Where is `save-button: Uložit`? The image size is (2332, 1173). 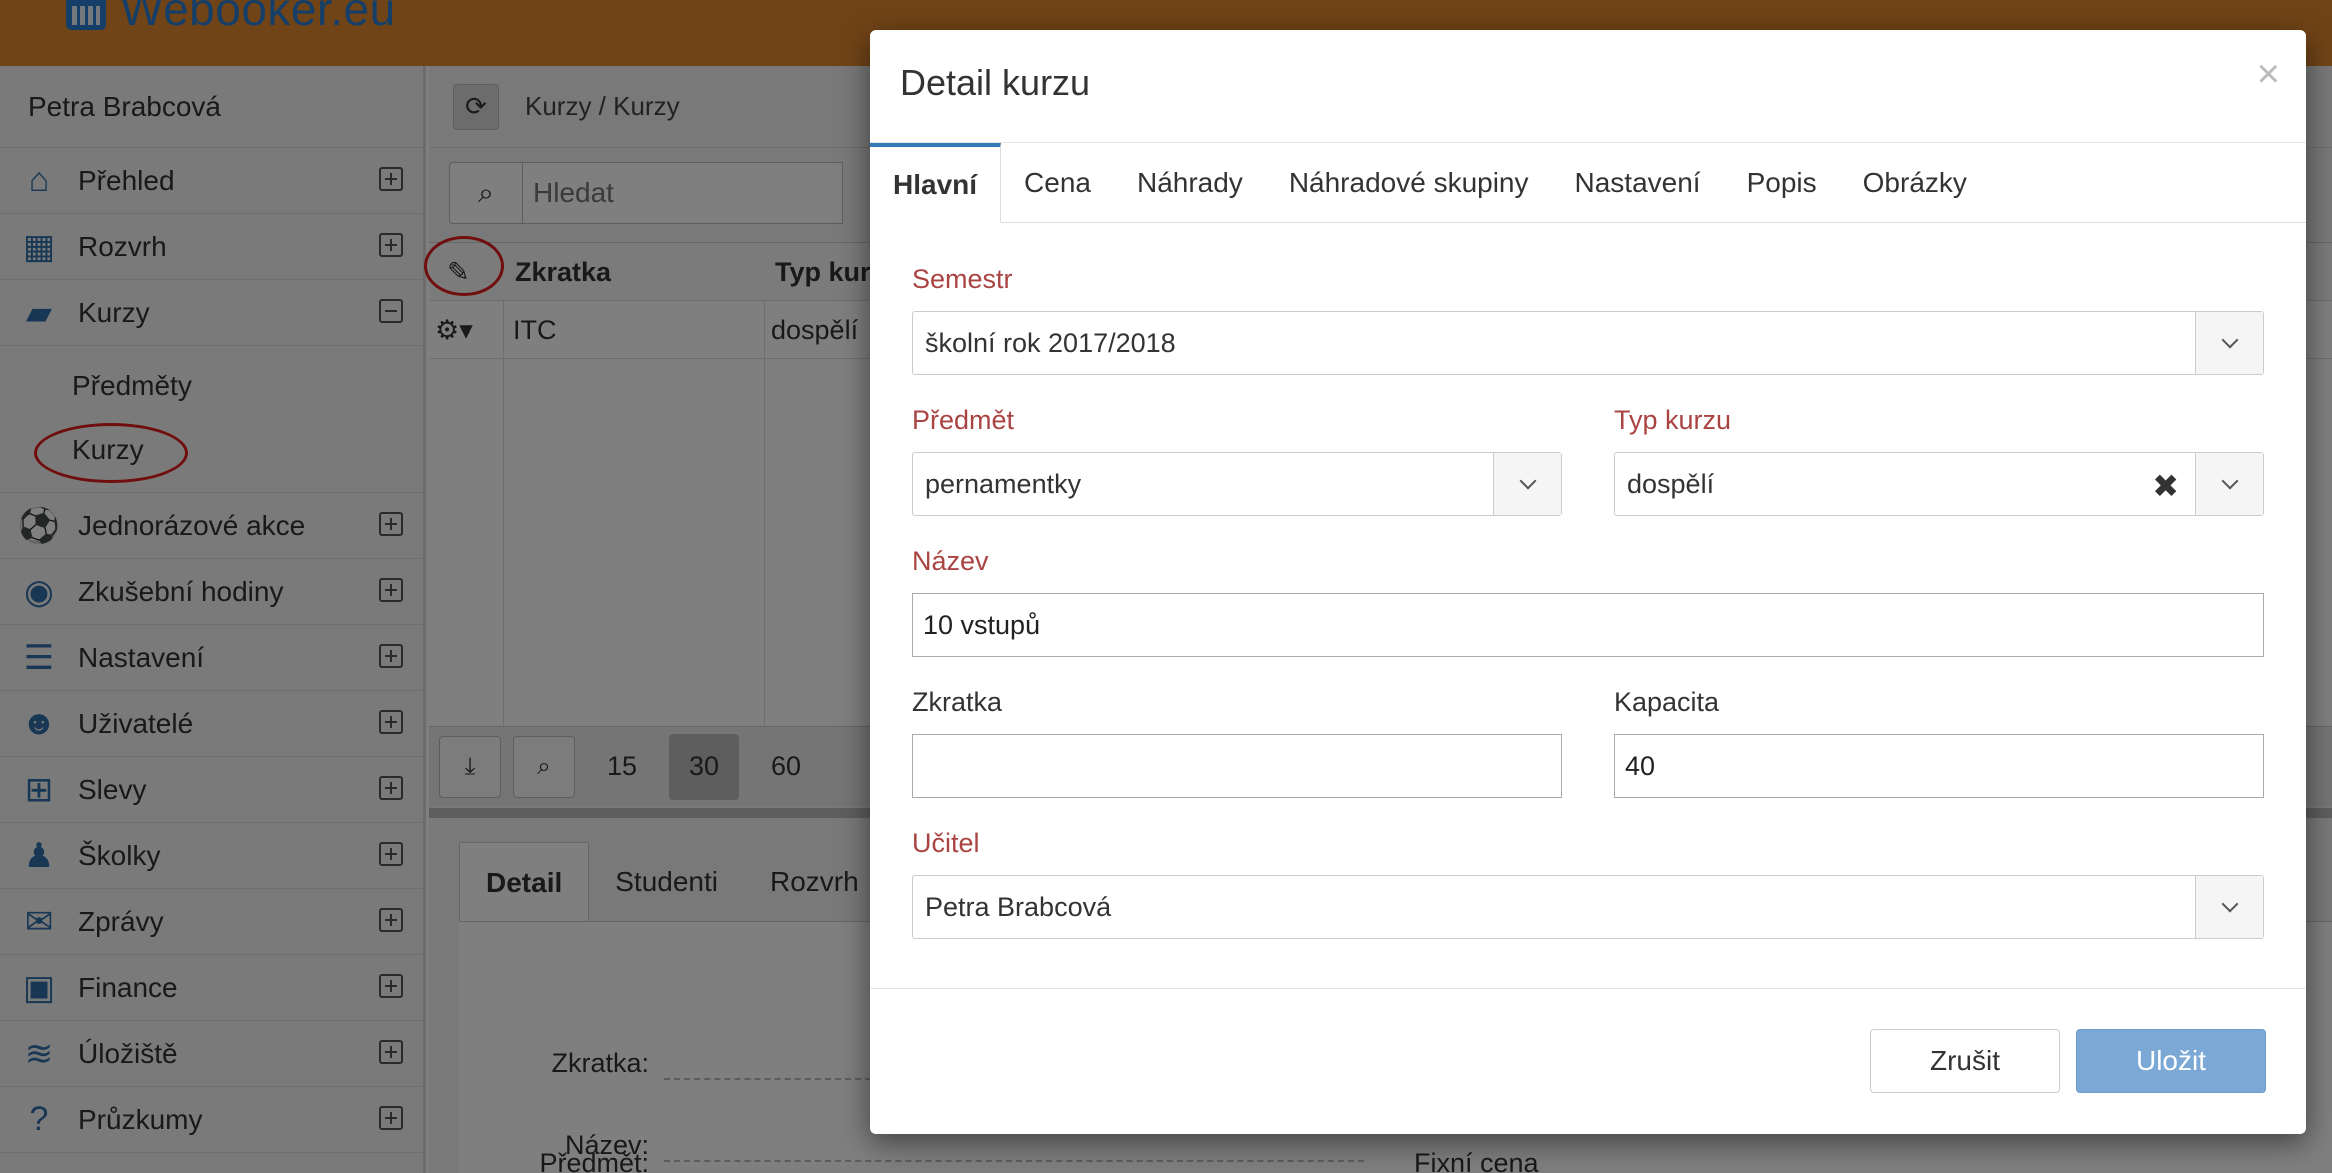 save-button: Uložit is located at coordinates (2171, 1061).